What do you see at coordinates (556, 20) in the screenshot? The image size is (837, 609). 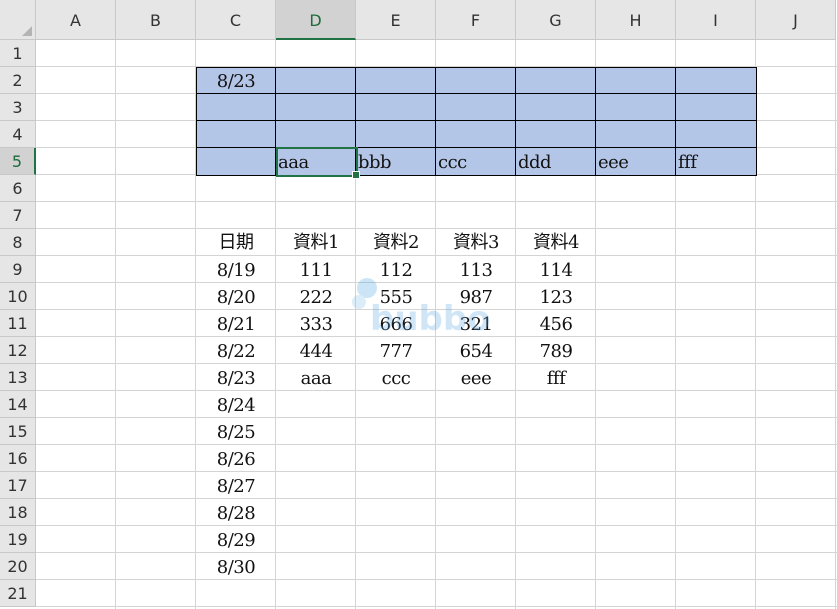 I see `column-header-g: G` at bounding box center [556, 20].